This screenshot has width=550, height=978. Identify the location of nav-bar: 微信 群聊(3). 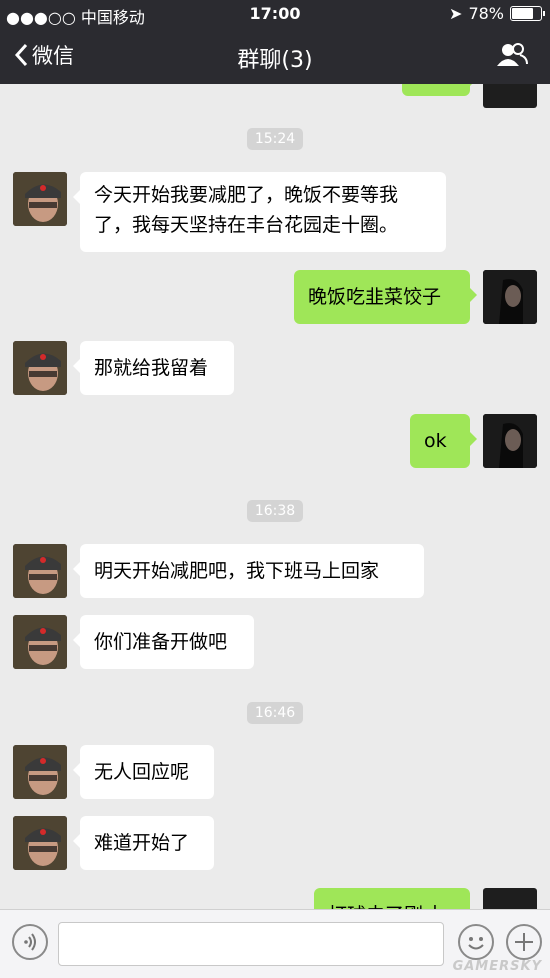
(275, 56).